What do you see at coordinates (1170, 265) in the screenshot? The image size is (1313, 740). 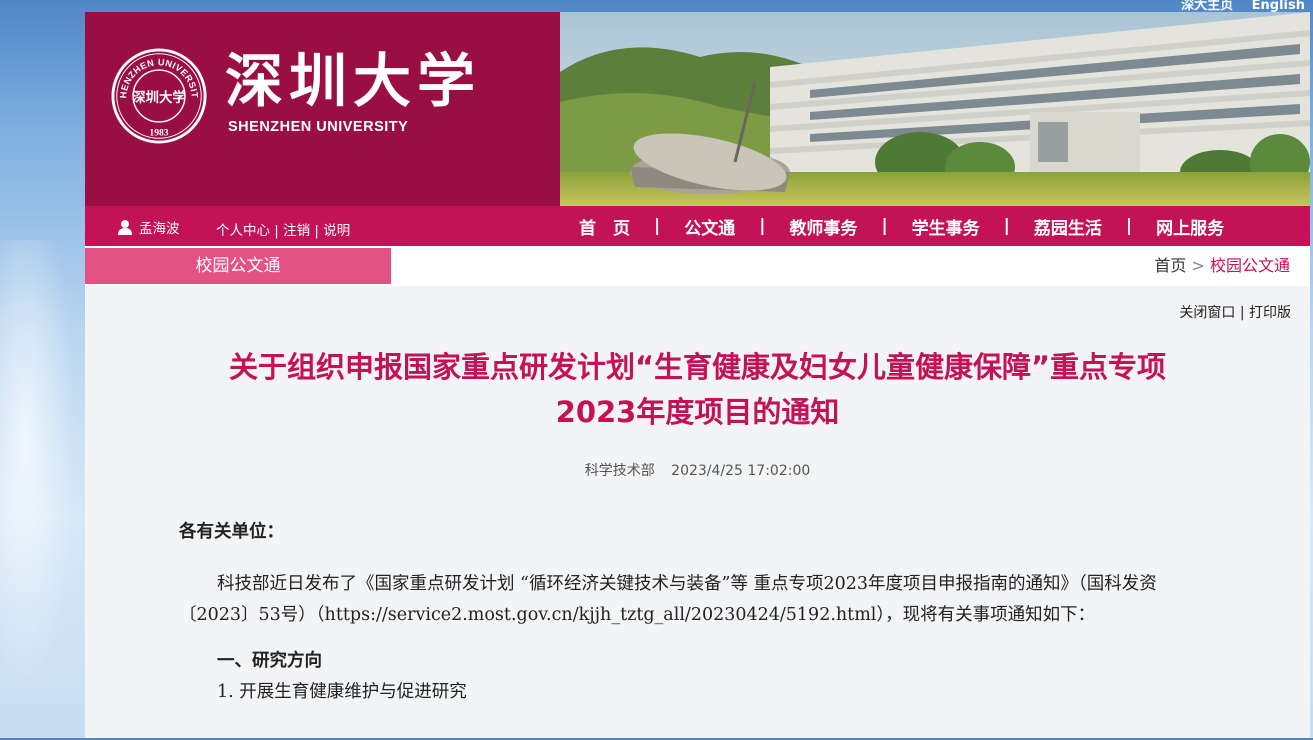 I see `breadcrumb-home: 首页` at bounding box center [1170, 265].